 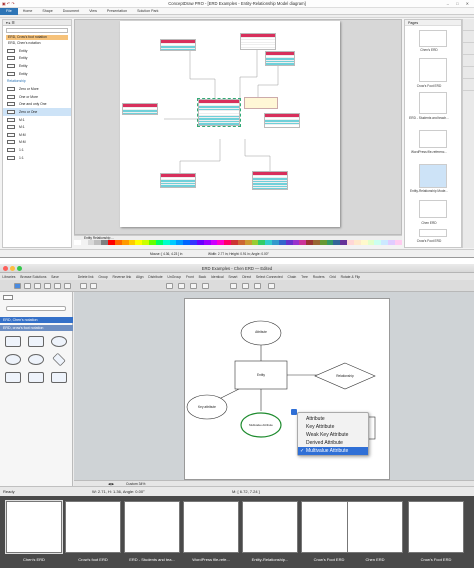 I want to click on tab-document: Document, so click(x=71, y=11).